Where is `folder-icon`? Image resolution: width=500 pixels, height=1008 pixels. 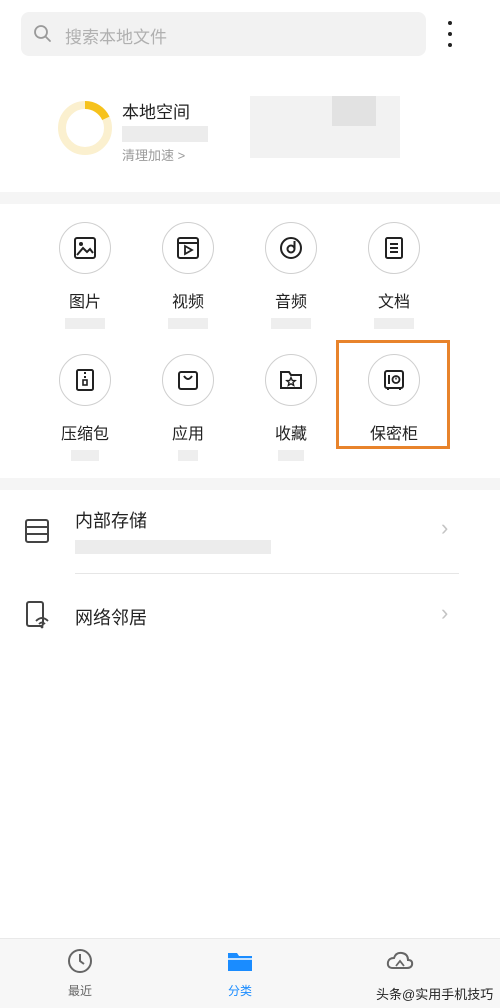 folder-icon is located at coordinates (240, 966).